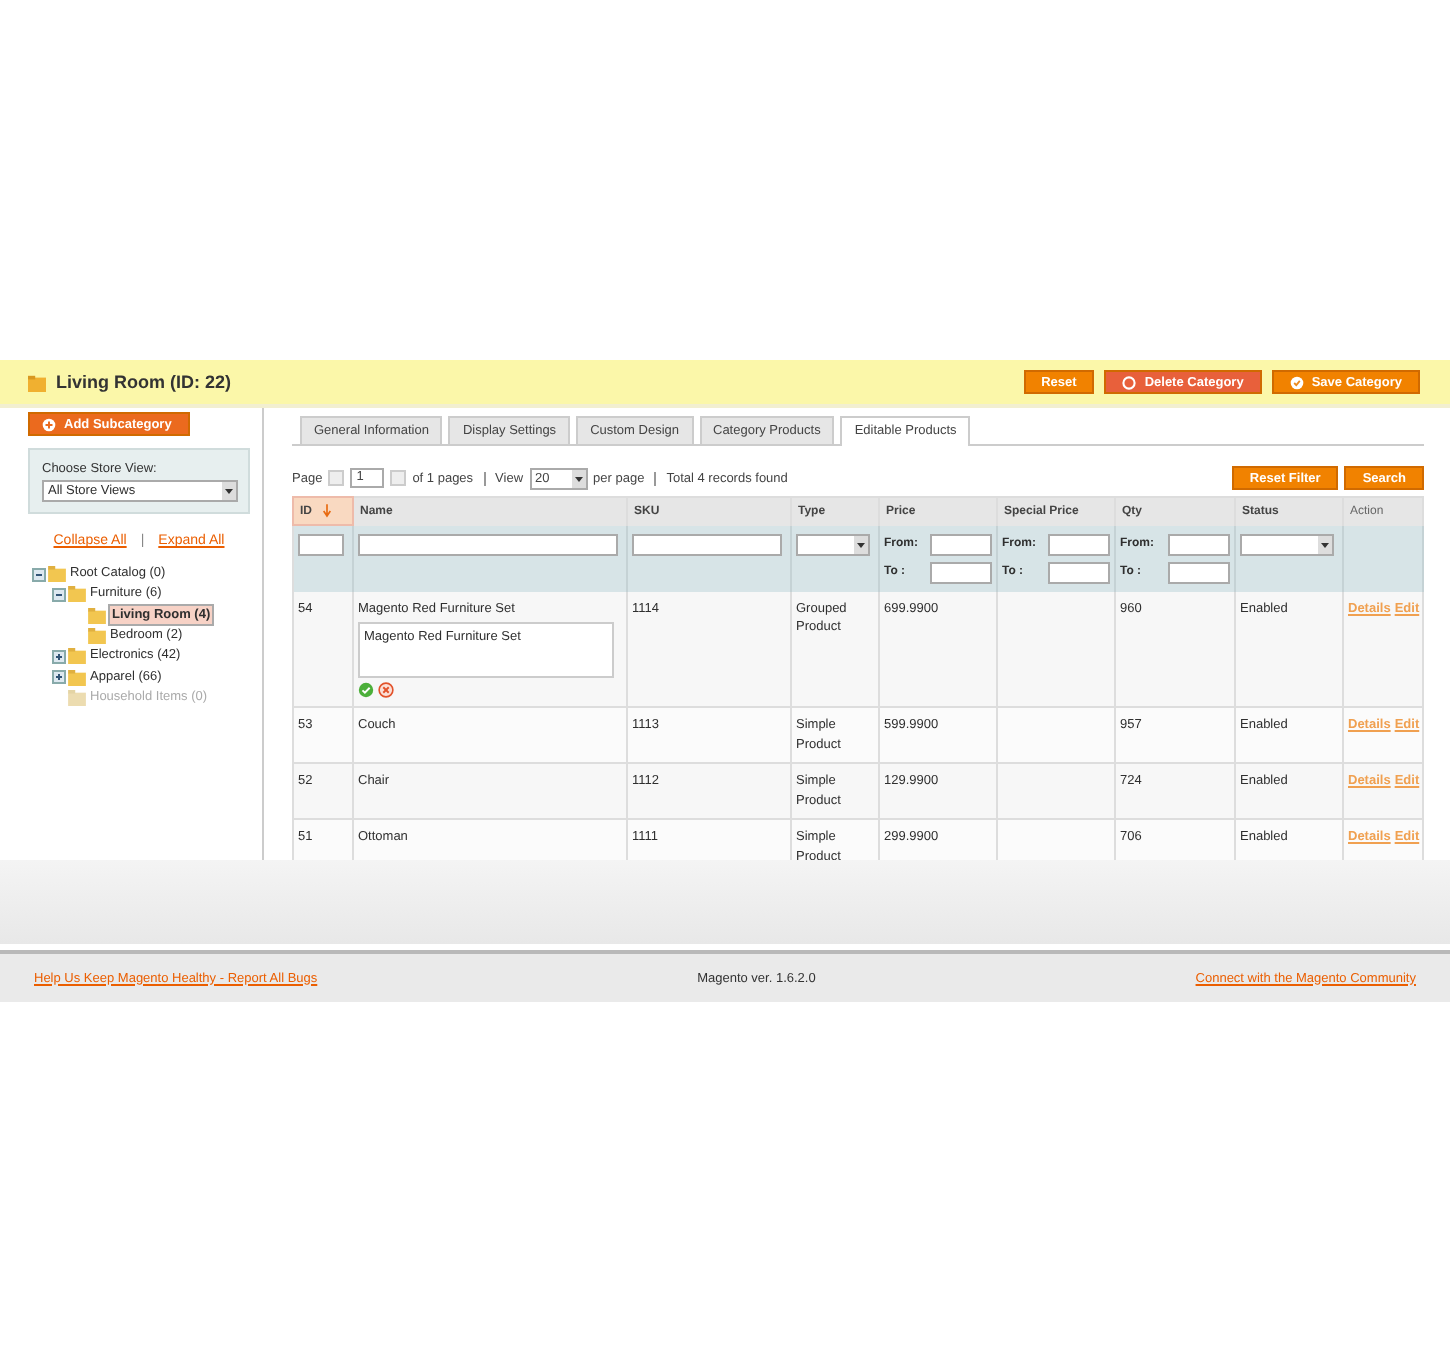  What do you see at coordinates (327, 510) in the screenshot?
I see `sort-arrow-icon` at bounding box center [327, 510].